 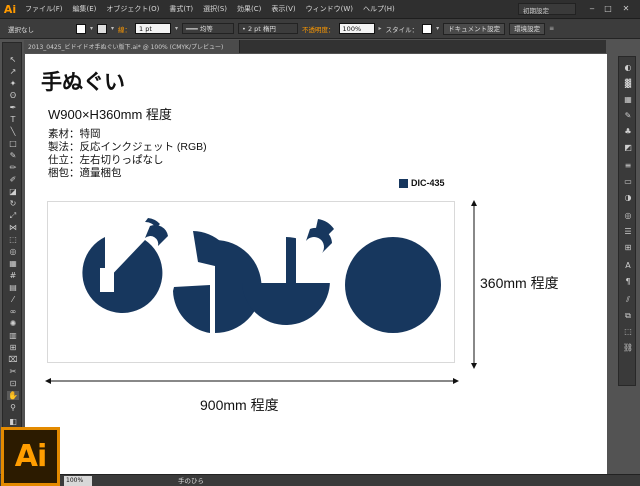 What do you see at coordinates (191, 481) in the screenshot?
I see `current-tool-status: 手のひら` at bounding box center [191, 481].